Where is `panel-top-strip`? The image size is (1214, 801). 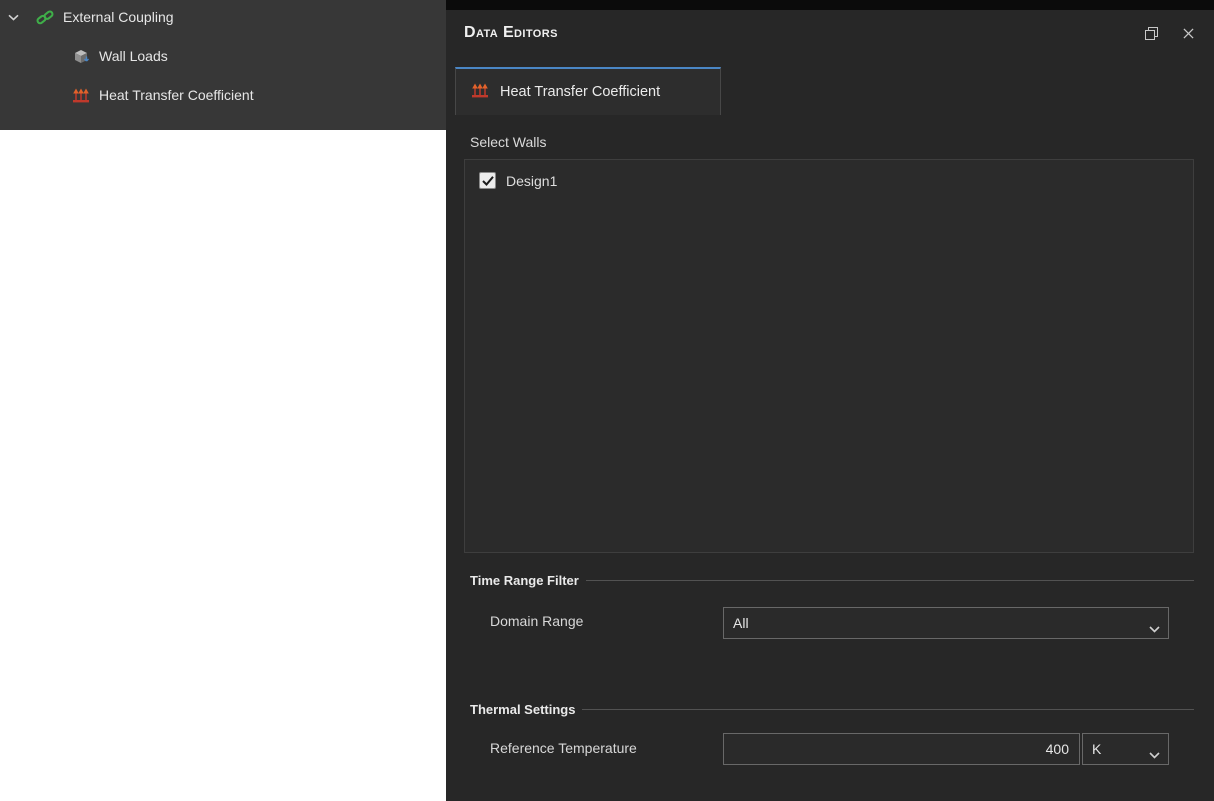
panel-top-strip is located at coordinates (830, 5).